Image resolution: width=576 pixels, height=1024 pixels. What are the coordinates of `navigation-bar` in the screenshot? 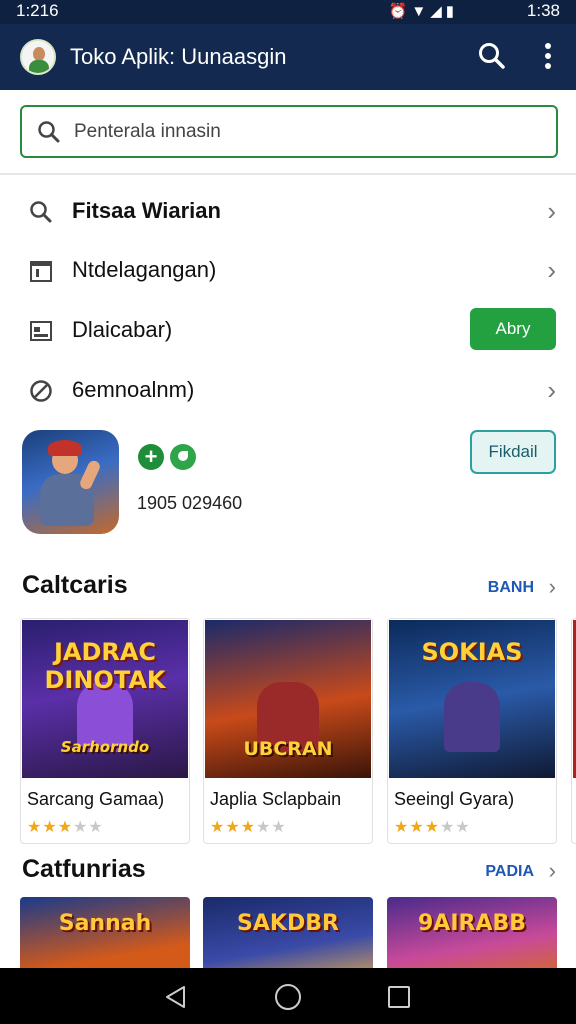 It's located at (288, 996).